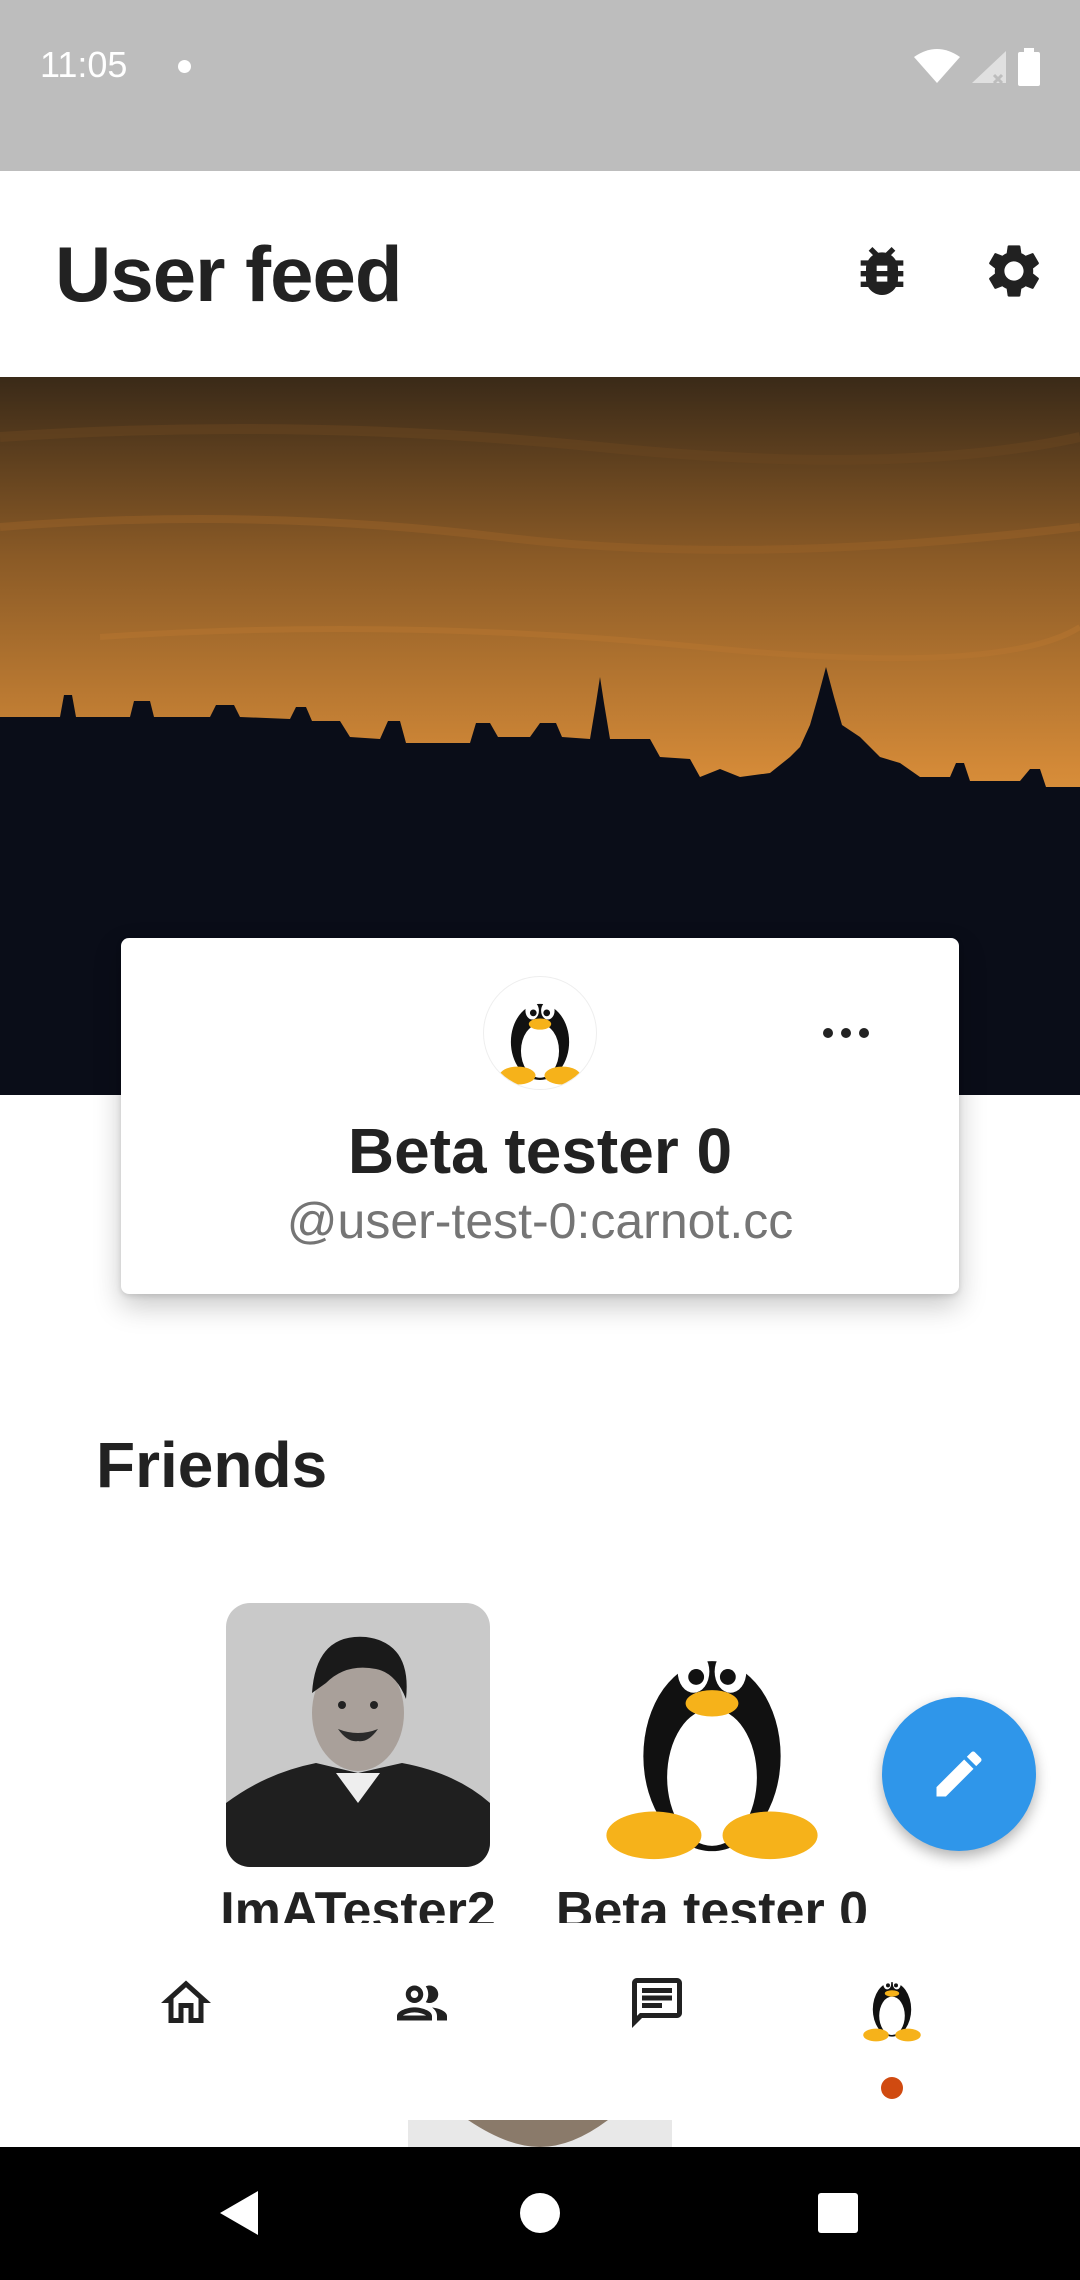 Image resolution: width=1080 pixels, height=2280 pixels. Describe the element at coordinates (540, 1221) in the screenshot. I see `profile-handle: @user-test-0:carnot.cc` at that location.